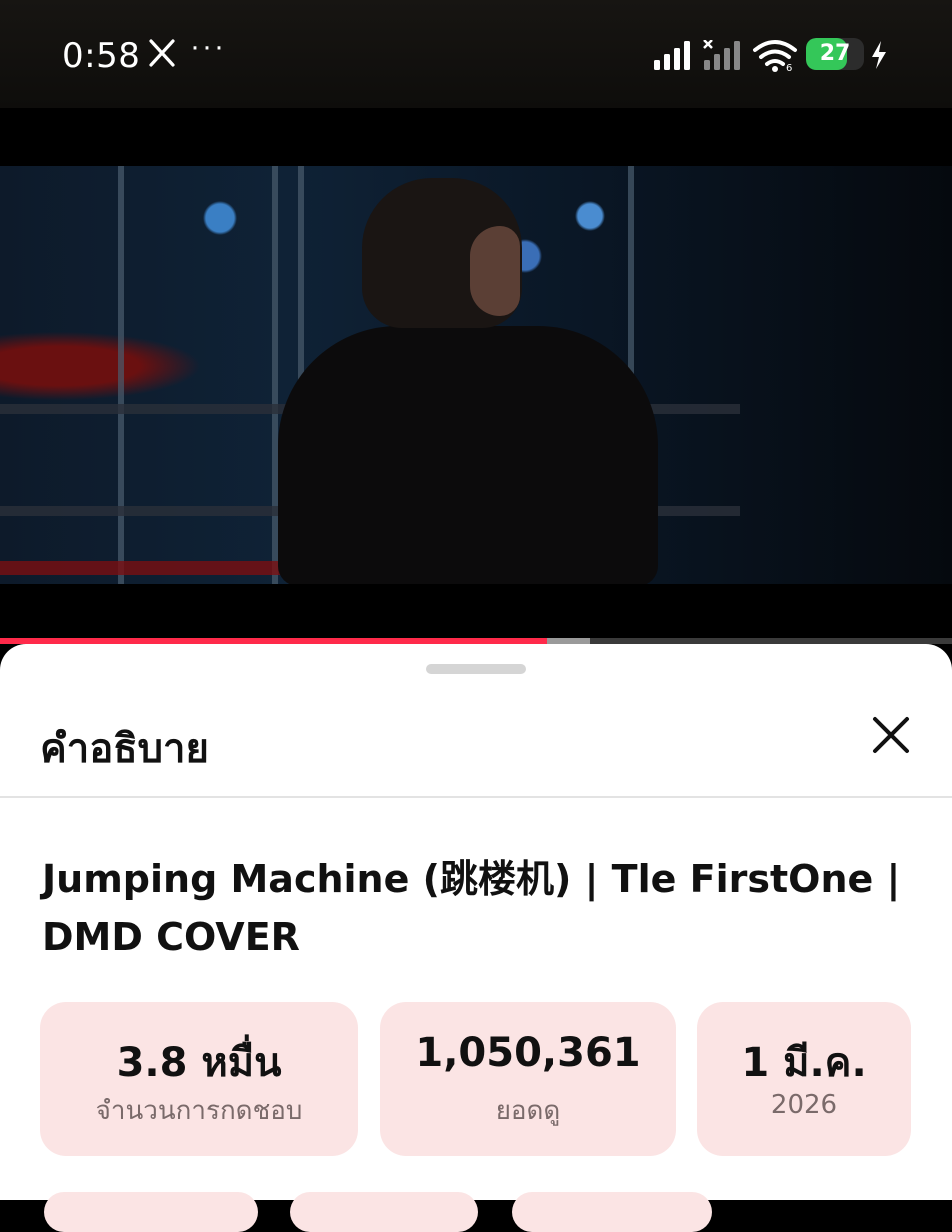 This screenshot has width=952, height=1232. I want to click on window-frame, so click(121, 375).